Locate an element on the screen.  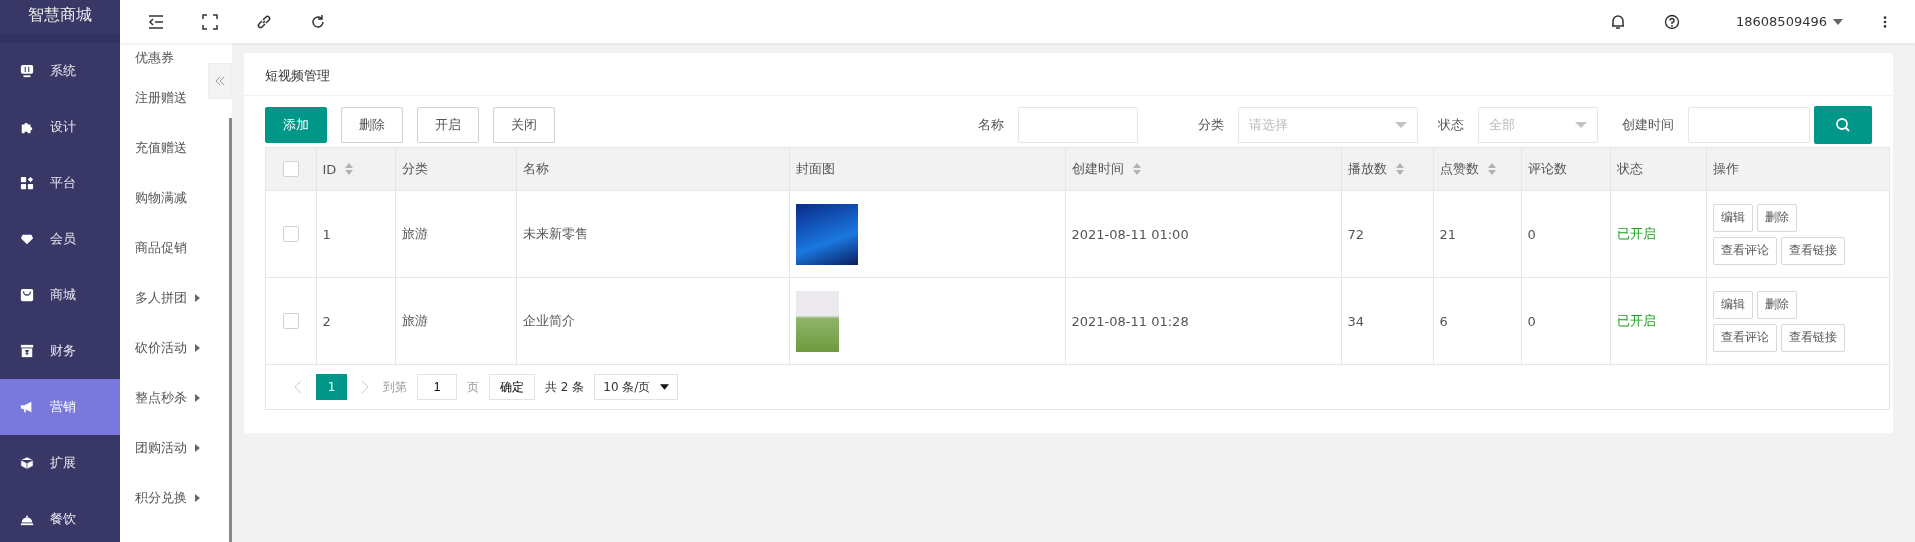
menu-item: 设计 is located at coordinates (60, 127).